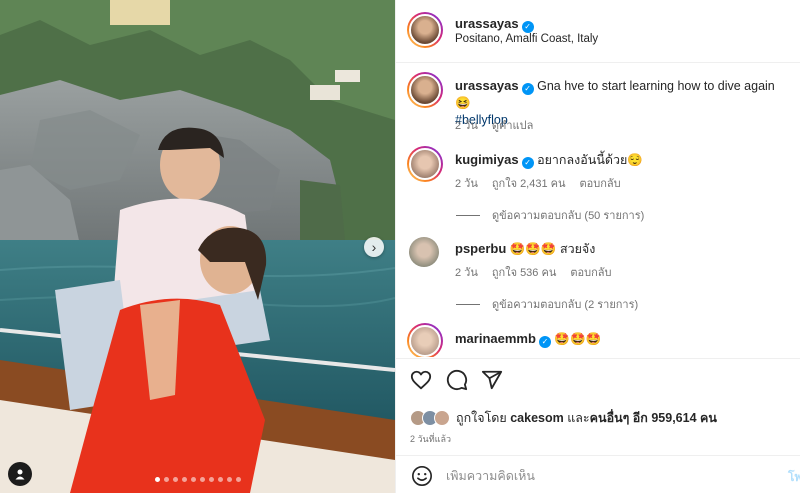 The width and height of the screenshot is (800, 496). I want to click on comment-username: psperbu, so click(480, 248).